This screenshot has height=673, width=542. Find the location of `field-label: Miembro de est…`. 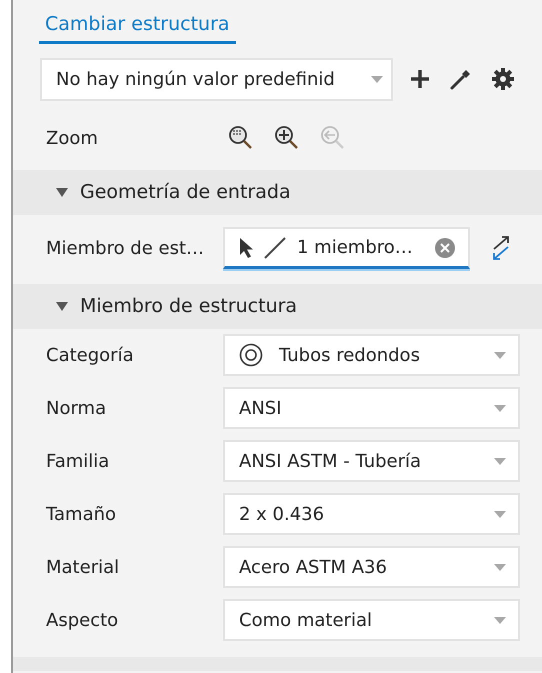

field-label: Miembro de est… is located at coordinates (126, 248).